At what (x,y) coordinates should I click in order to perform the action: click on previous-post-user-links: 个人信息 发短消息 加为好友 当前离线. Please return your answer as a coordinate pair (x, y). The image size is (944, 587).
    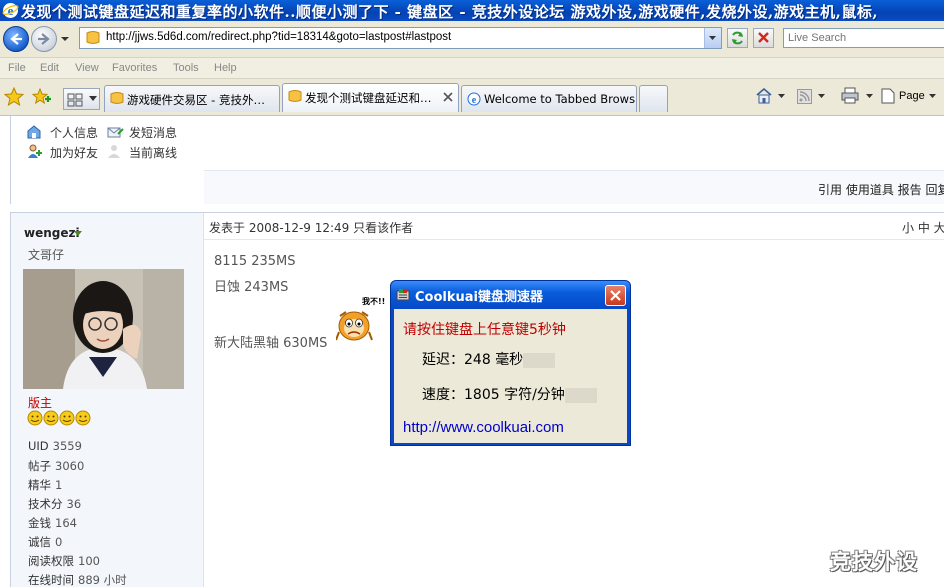
    Looking at the image, I should click on (107, 160).